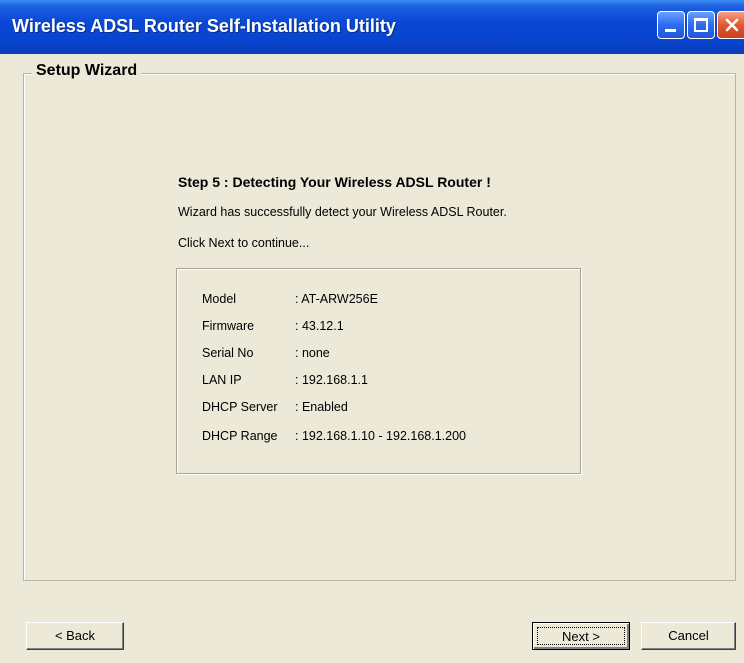  What do you see at coordinates (228, 353) in the screenshot?
I see `info-label: Serial No` at bounding box center [228, 353].